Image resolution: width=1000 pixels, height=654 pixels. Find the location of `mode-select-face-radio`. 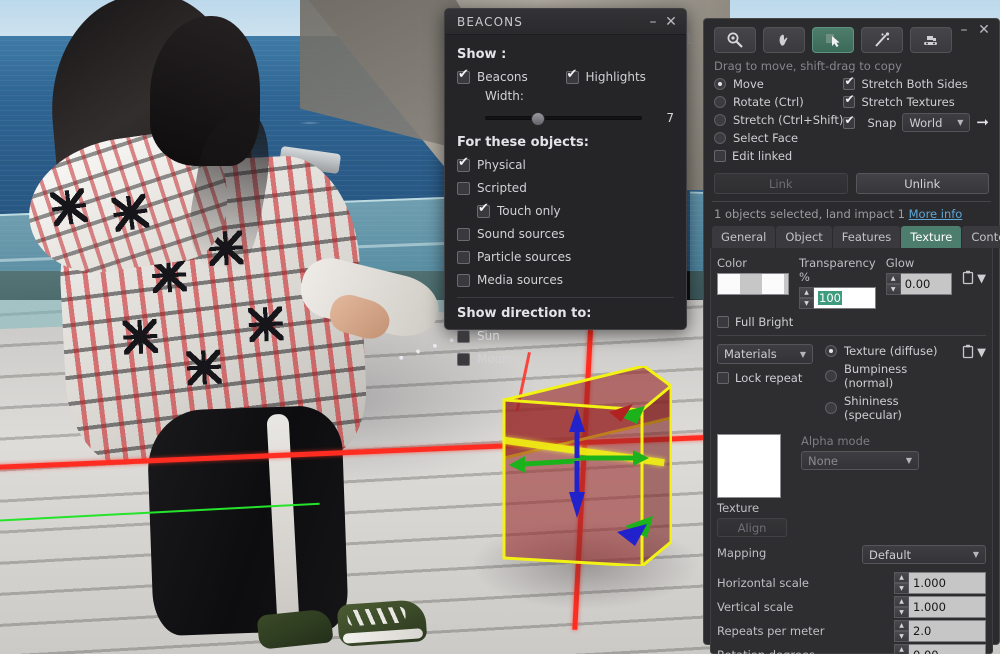

mode-select-face-radio is located at coordinates (720, 138).